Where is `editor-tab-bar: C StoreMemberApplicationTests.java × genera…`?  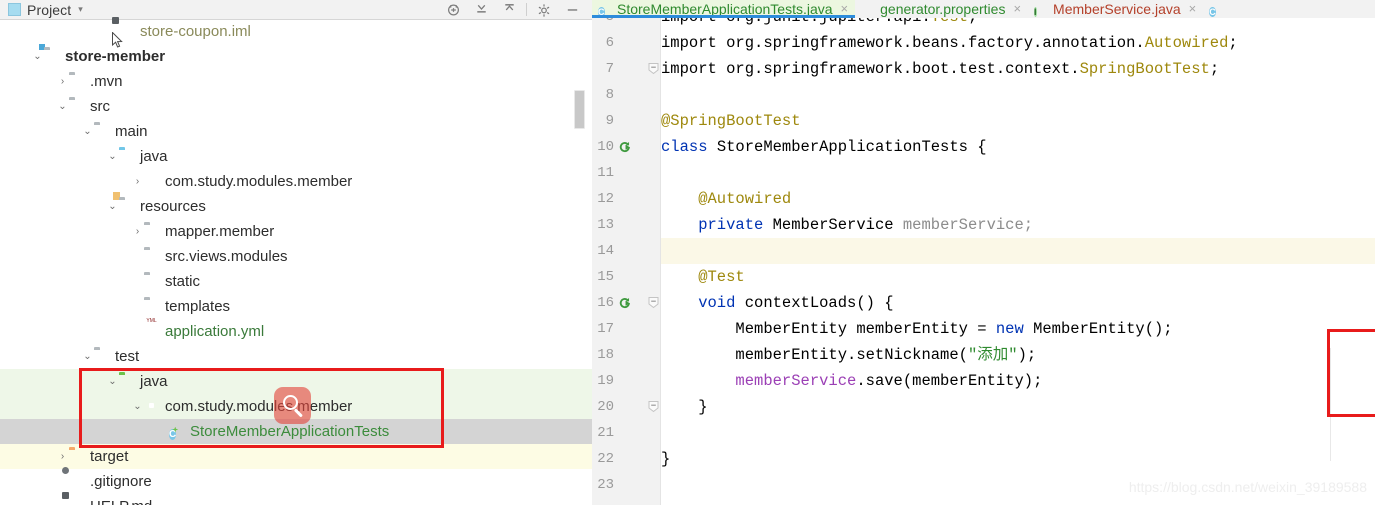
editor-tab-bar: C StoreMemberApplicationTests.java × genera… is located at coordinates (983, 9).